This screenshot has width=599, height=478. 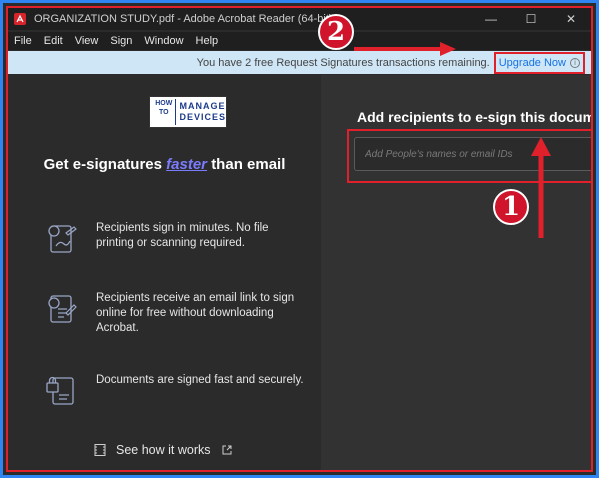 I want to click on arrow-2-head, so click(x=448, y=49).